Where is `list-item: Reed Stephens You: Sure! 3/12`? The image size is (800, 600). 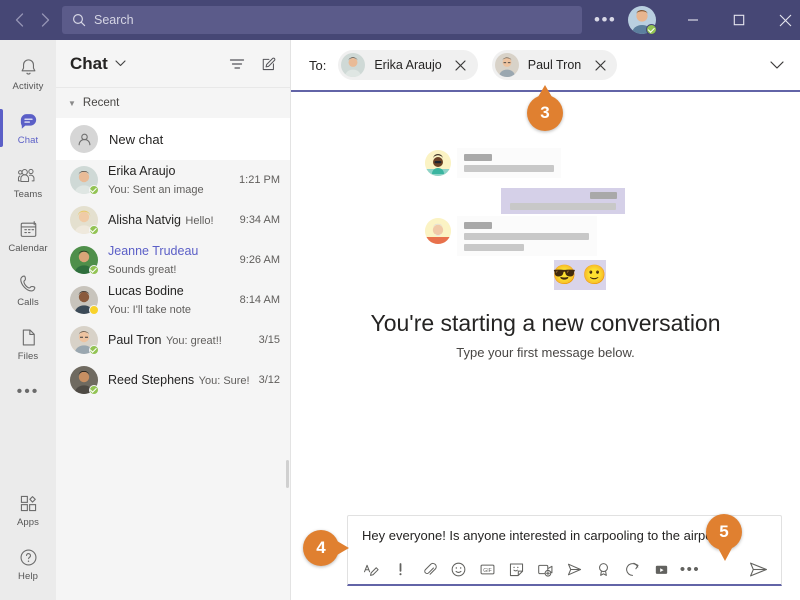 list-item: Reed Stephens You: Sure! 3/12 is located at coordinates (173, 380).